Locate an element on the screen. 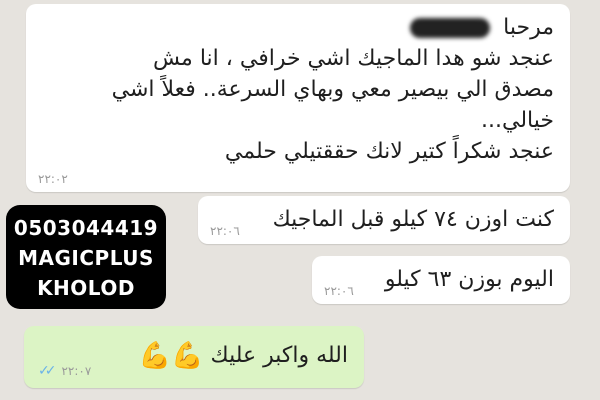 The image size is (600, 400). message-meta: ✓✓ ٢٢:٠٧ is located at coordinates (64, 371).